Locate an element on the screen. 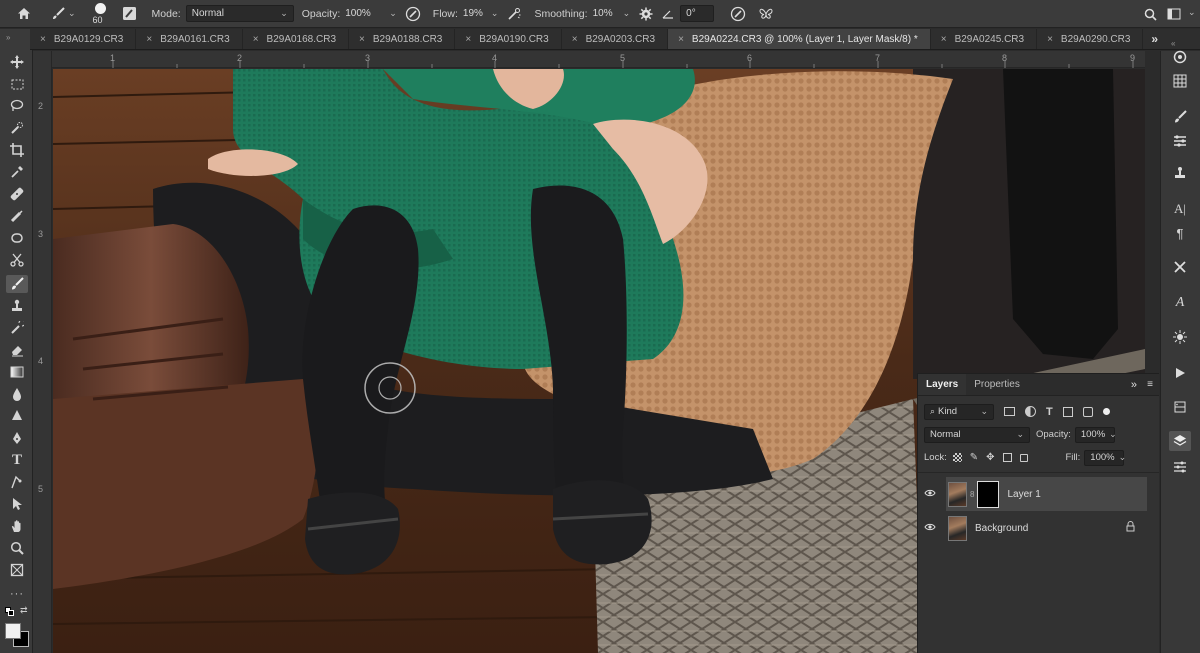 Image resolution: width=1200 pixels, height=653 pixels. type-tool-icon: T is located at coordinates (17, 460).